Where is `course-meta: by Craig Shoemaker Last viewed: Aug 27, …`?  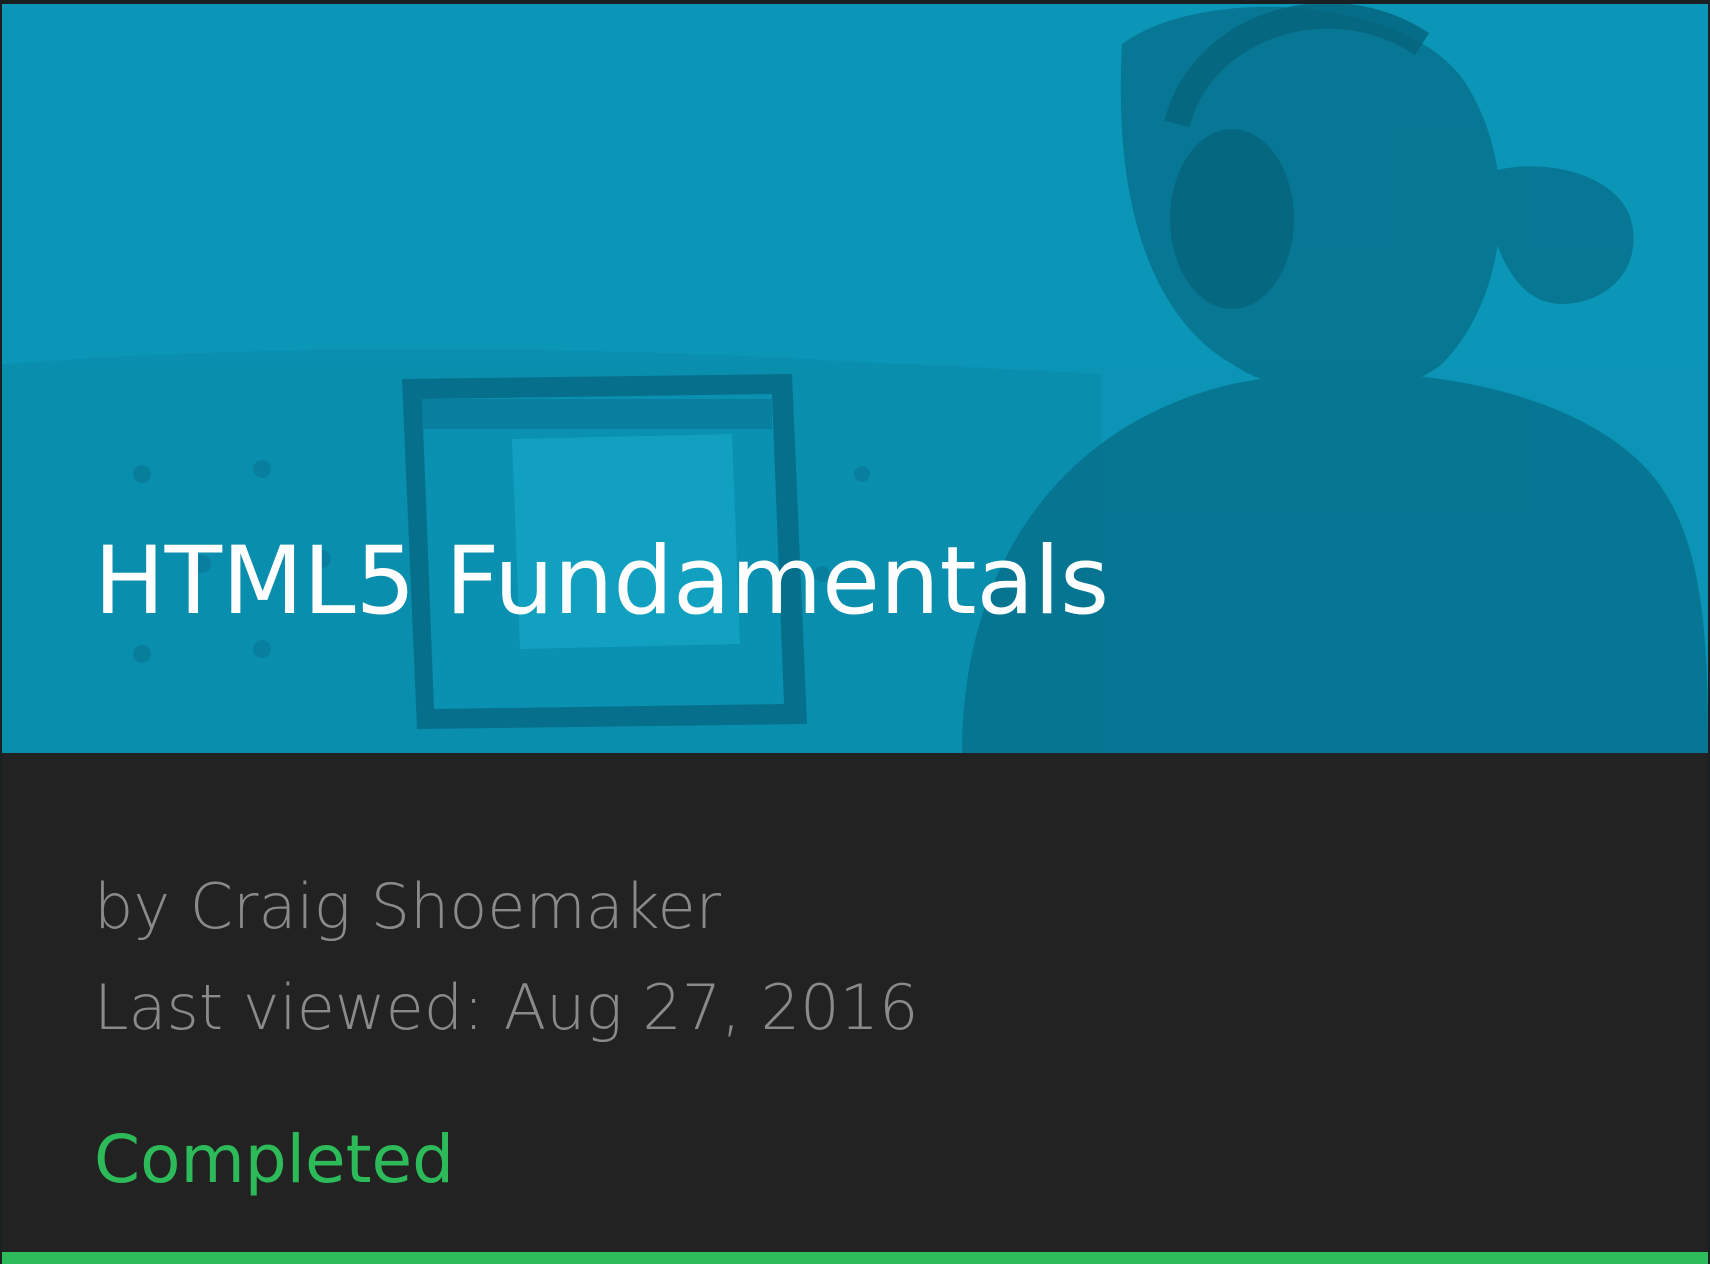 course-meta: by Craig Shoemaker Last viewed: Aug 27, … is located at coordinates (506, 957).